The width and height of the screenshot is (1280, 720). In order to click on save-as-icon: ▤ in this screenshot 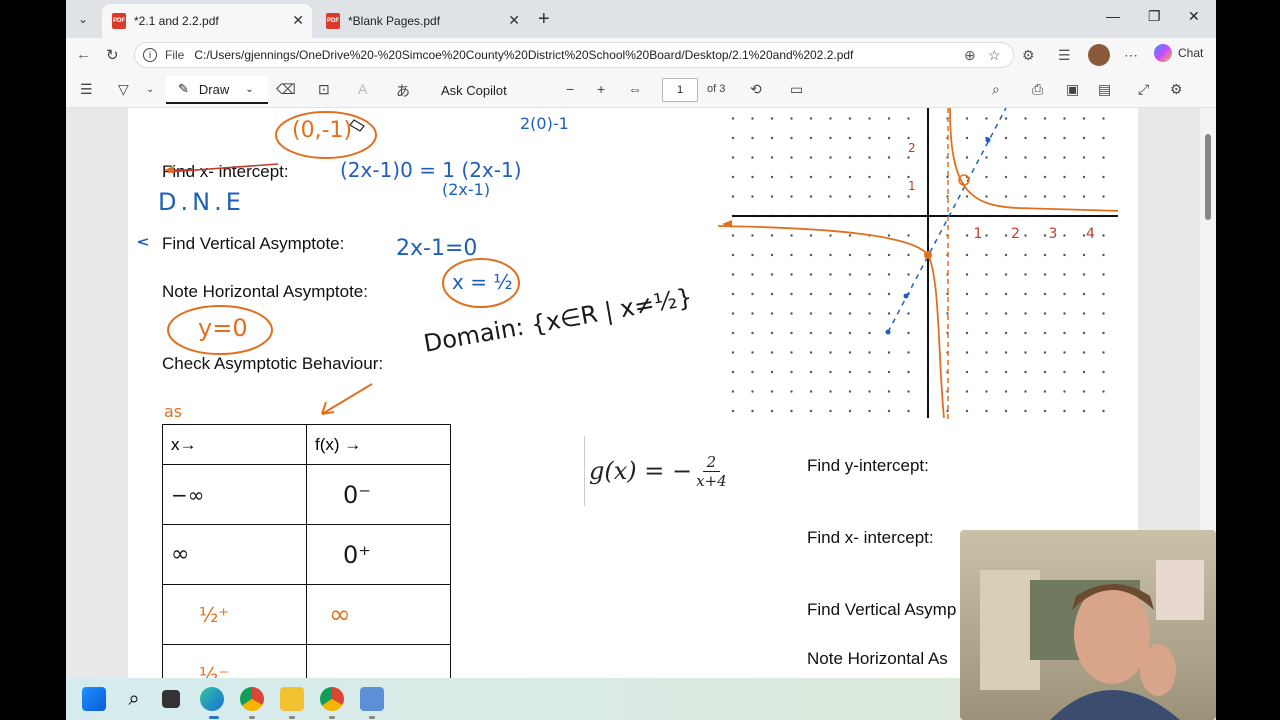, I will do `click(1104, 89)`.